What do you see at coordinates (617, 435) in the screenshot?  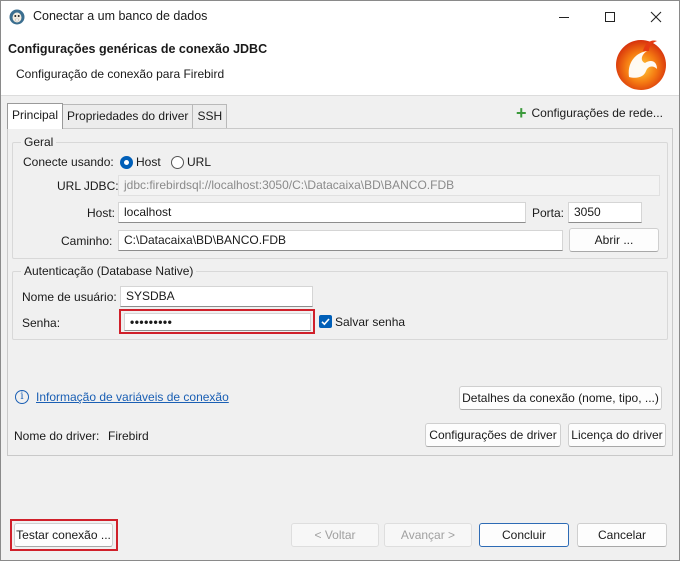 I see `driver-license-button: Licença do driver` at bounding box center [617, 435].